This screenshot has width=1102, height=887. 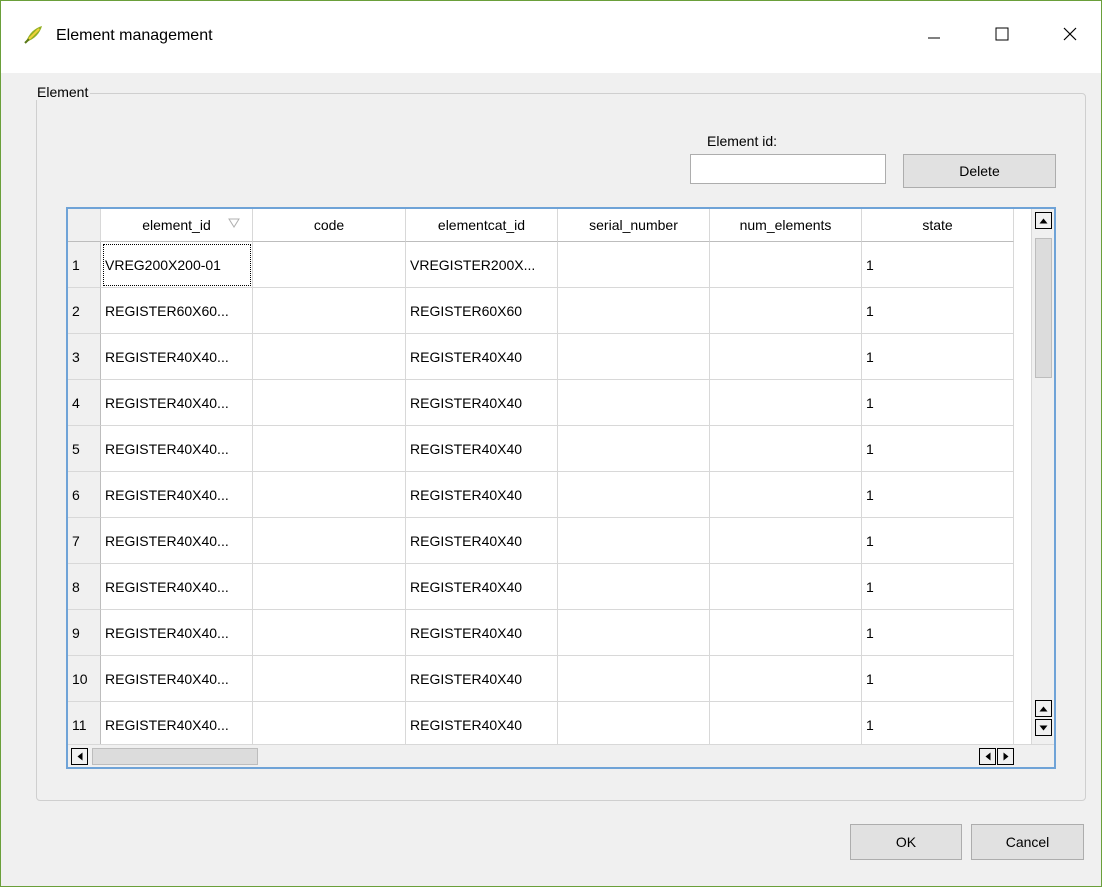 I want to click on table-row: 10 REGISTER40X40... REGISTER40X40 1, so click(x=541, y=679).